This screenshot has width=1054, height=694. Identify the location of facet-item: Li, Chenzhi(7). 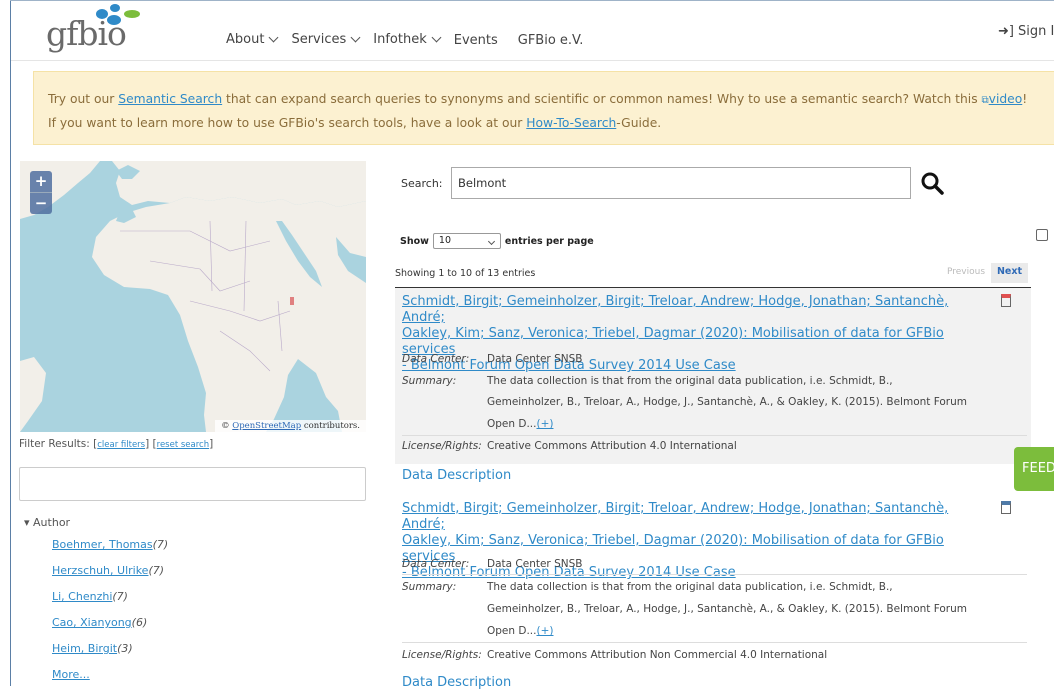
(110, 603).